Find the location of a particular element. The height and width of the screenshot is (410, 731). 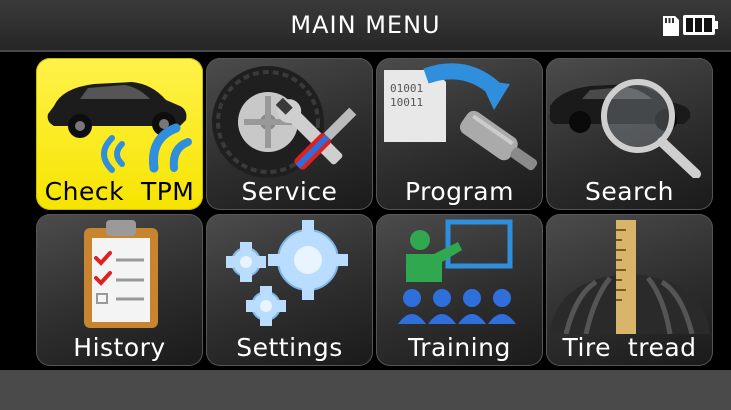

title-bar: MAIN MENU is located at coordinates (365, 26).